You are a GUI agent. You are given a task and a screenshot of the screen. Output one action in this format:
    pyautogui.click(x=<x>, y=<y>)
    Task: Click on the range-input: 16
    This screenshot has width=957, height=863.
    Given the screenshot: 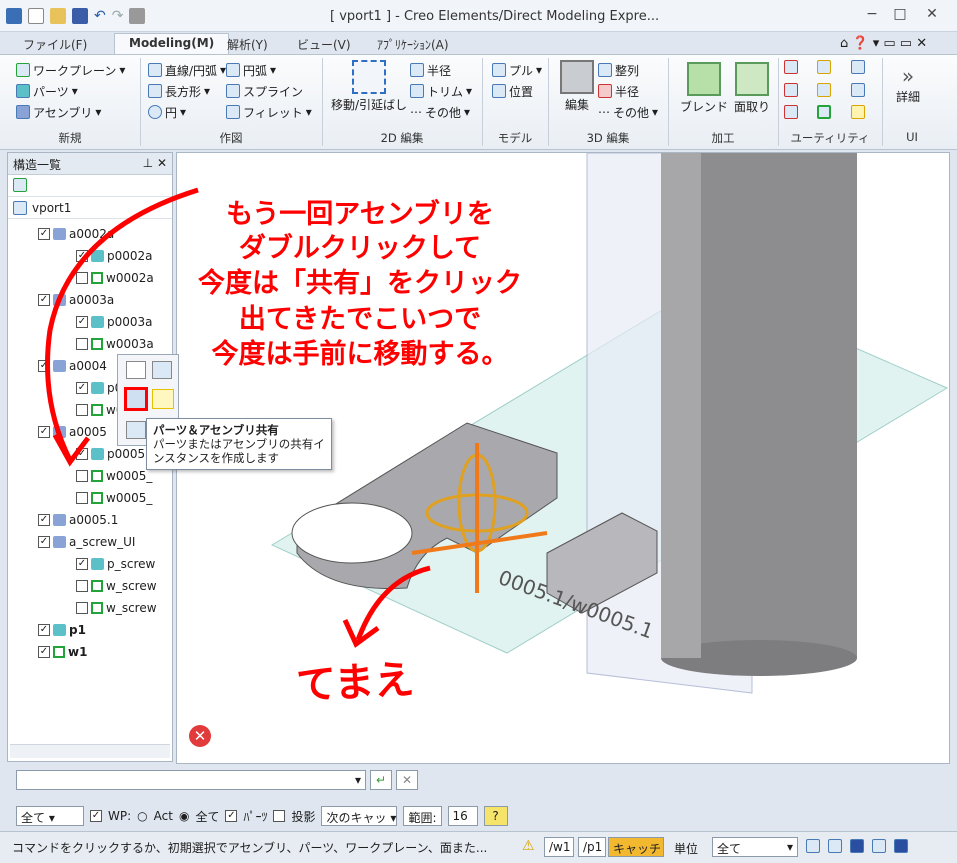 What is the action you would take?
    pyautogui.click(x=462, y=816)
    